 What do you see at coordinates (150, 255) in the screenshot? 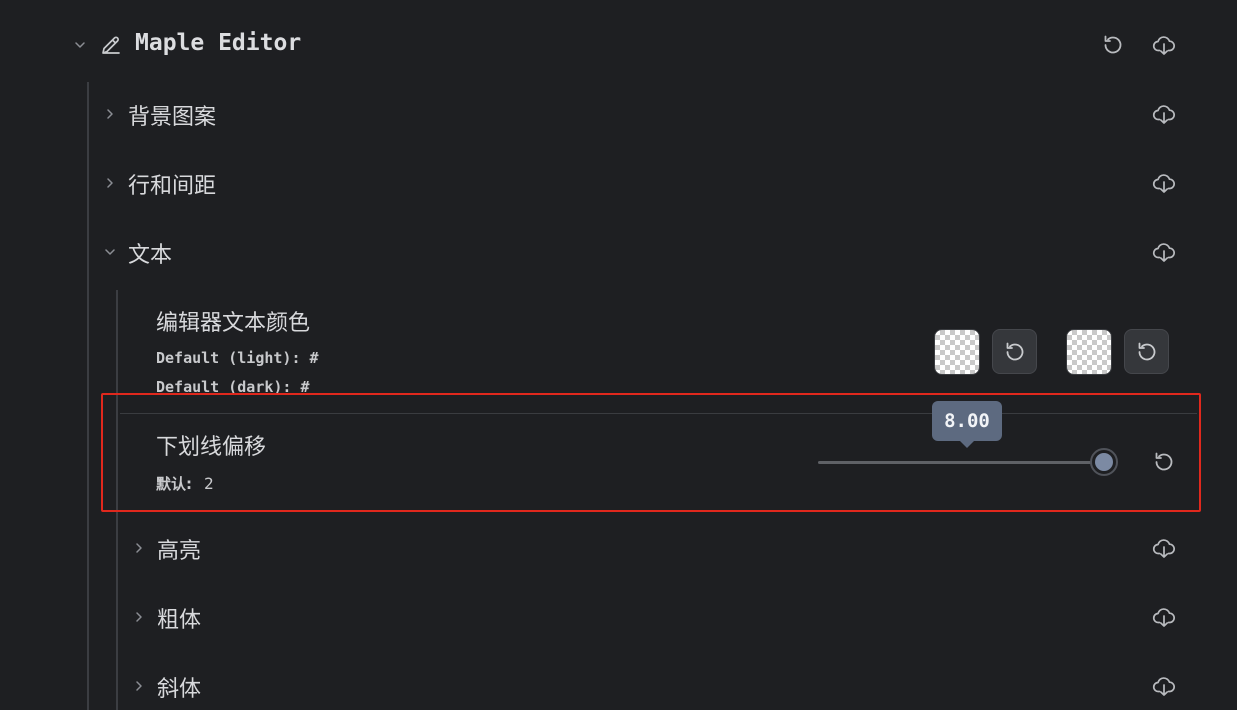
I see `section-label: 文本` at bounding box center [150, 255].